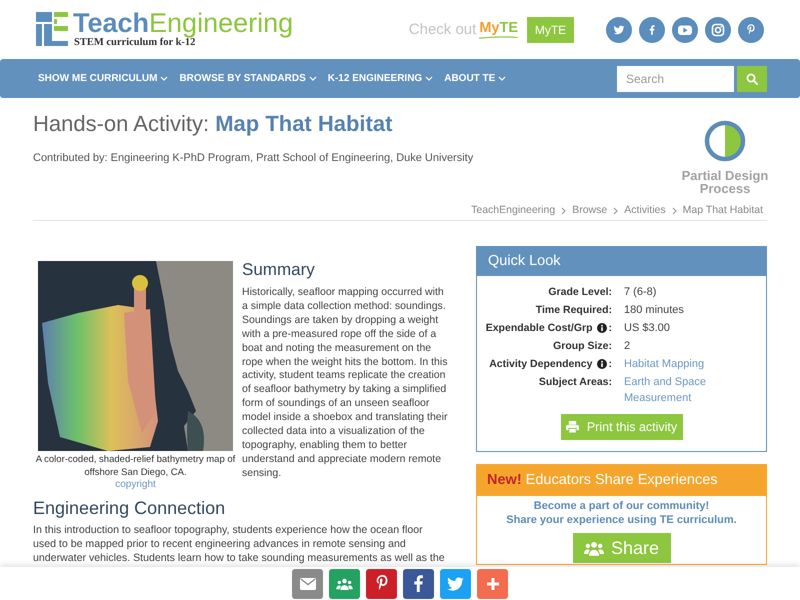 This screenshot has height=600, width=800. I want to click on promo-text: Check out, so click(442, 29).